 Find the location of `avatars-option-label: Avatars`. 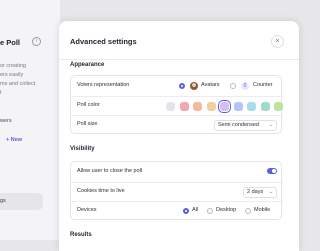

avatars-option-label: Avatars is located at coordinates (210, 85).